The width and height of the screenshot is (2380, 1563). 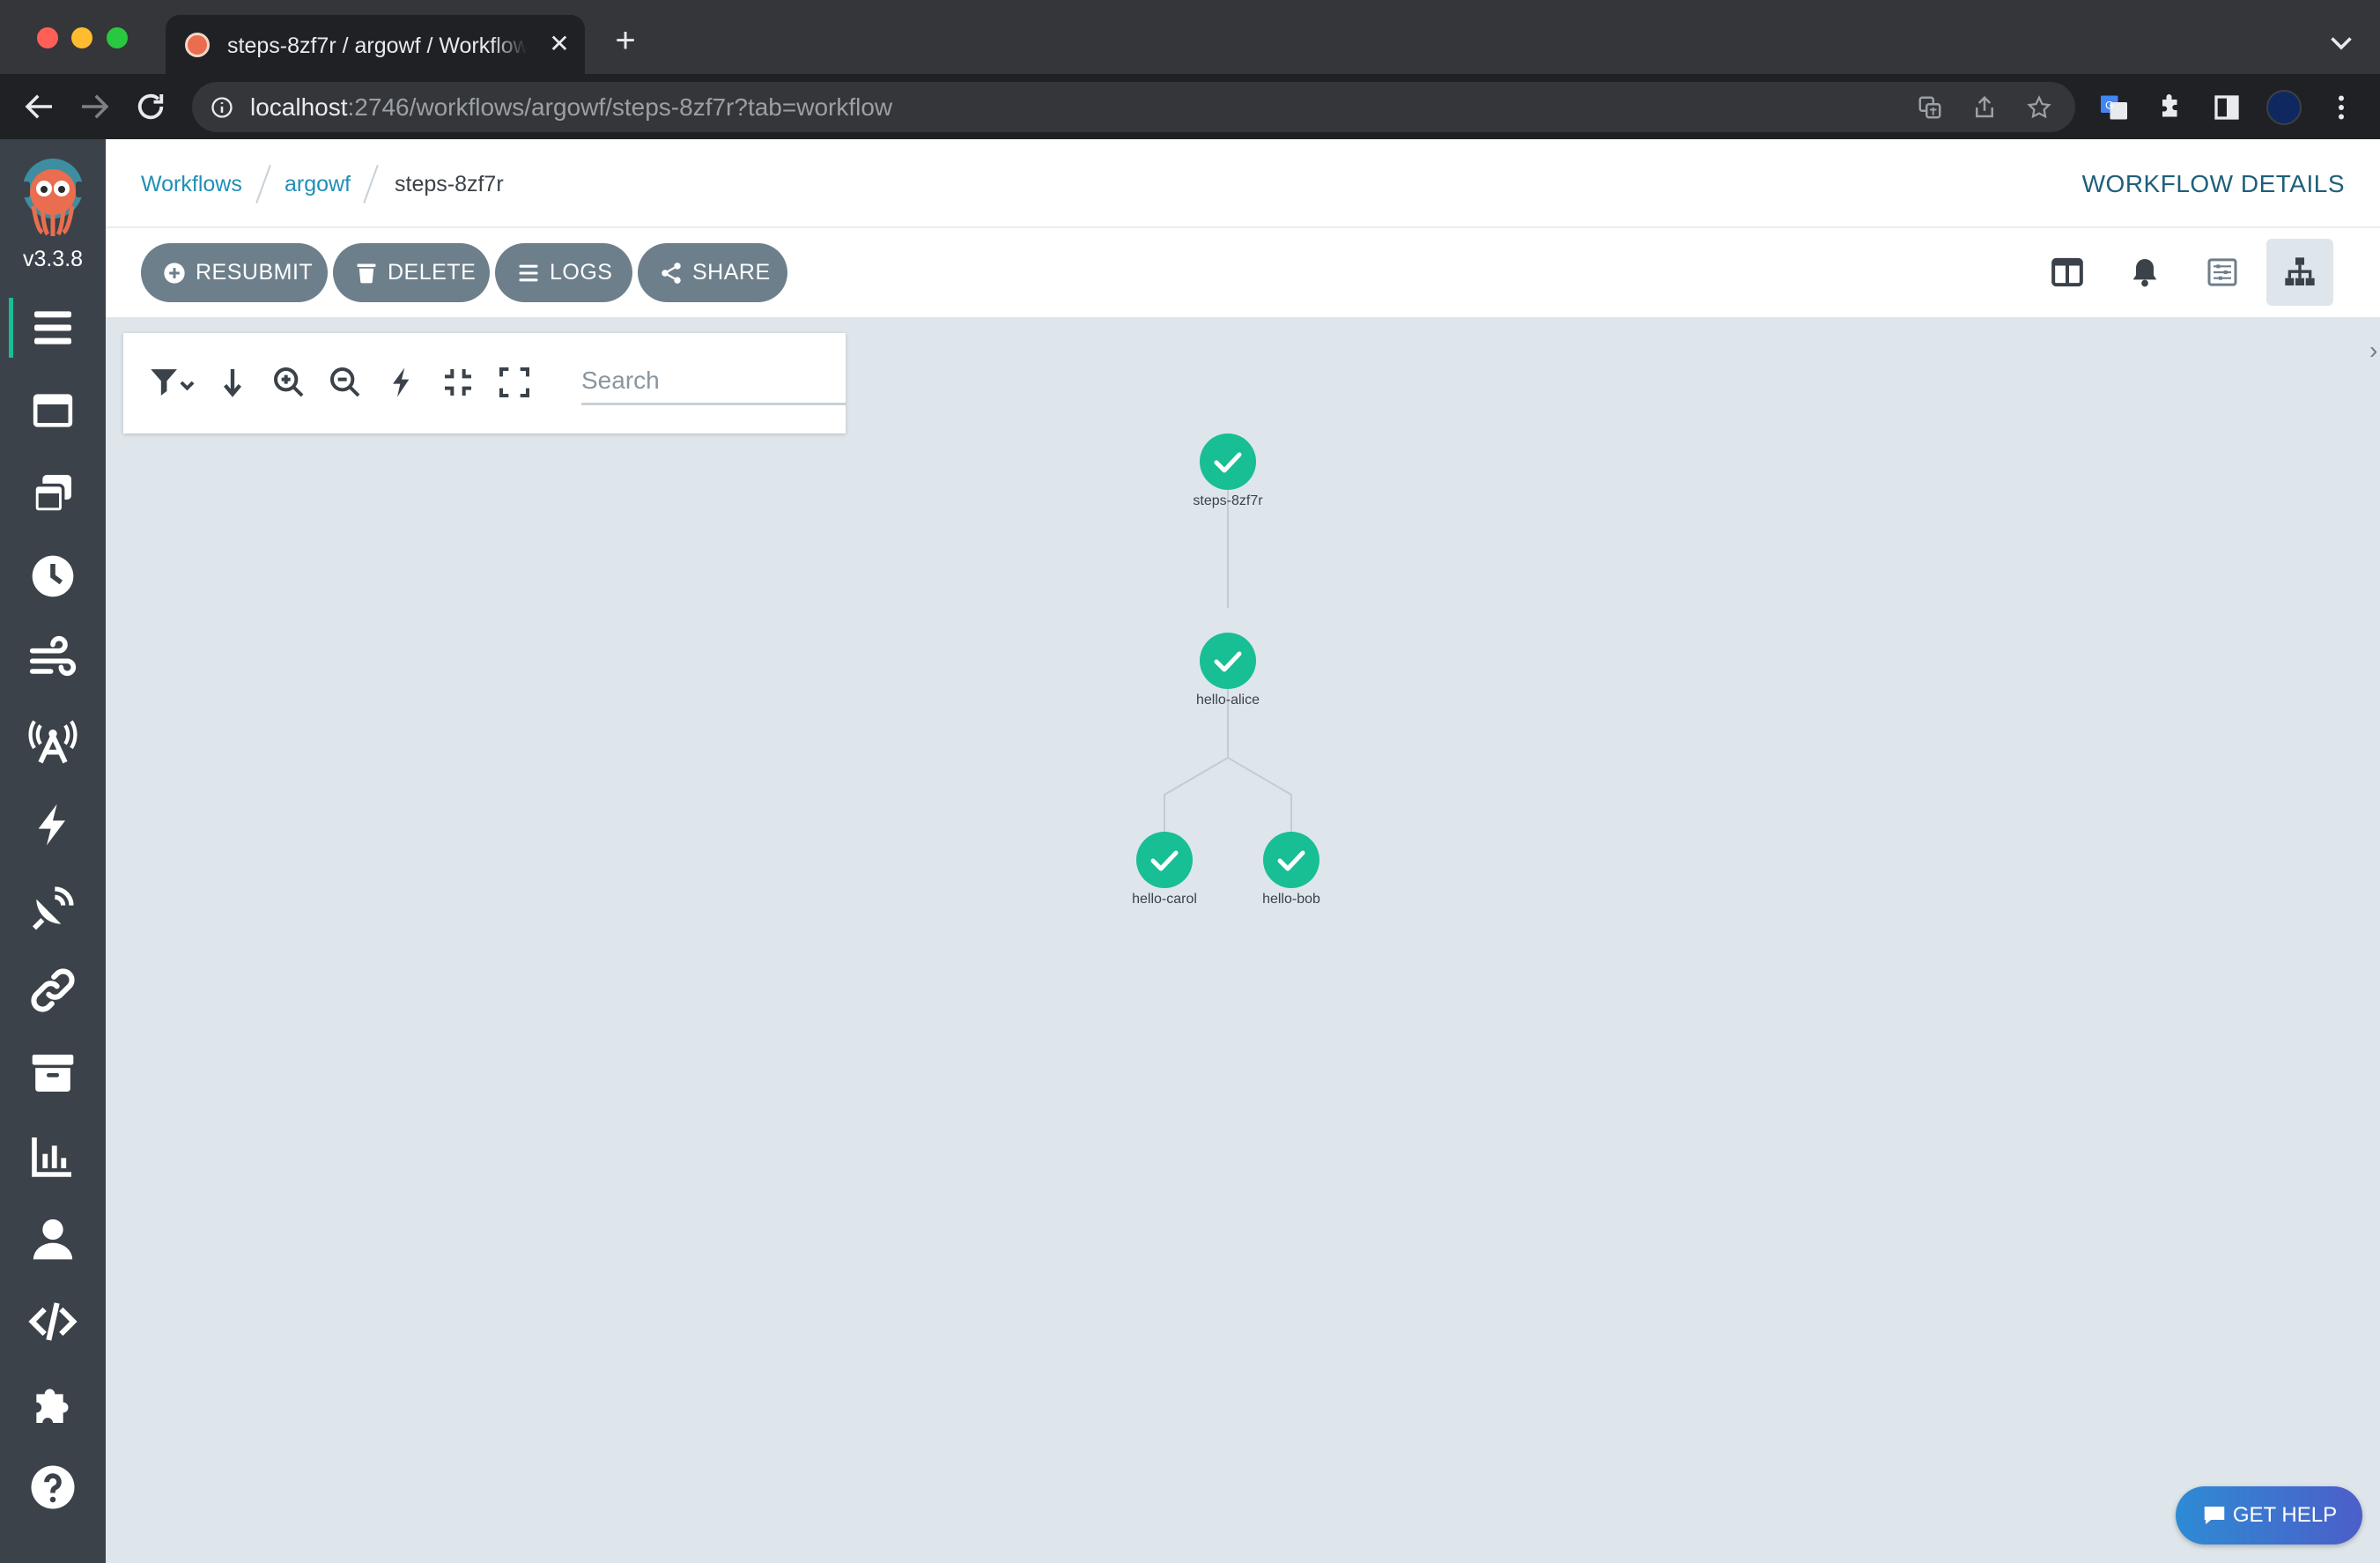 I want to click on graph-node-steps-8zf7r, so click(x=1228, y=461).